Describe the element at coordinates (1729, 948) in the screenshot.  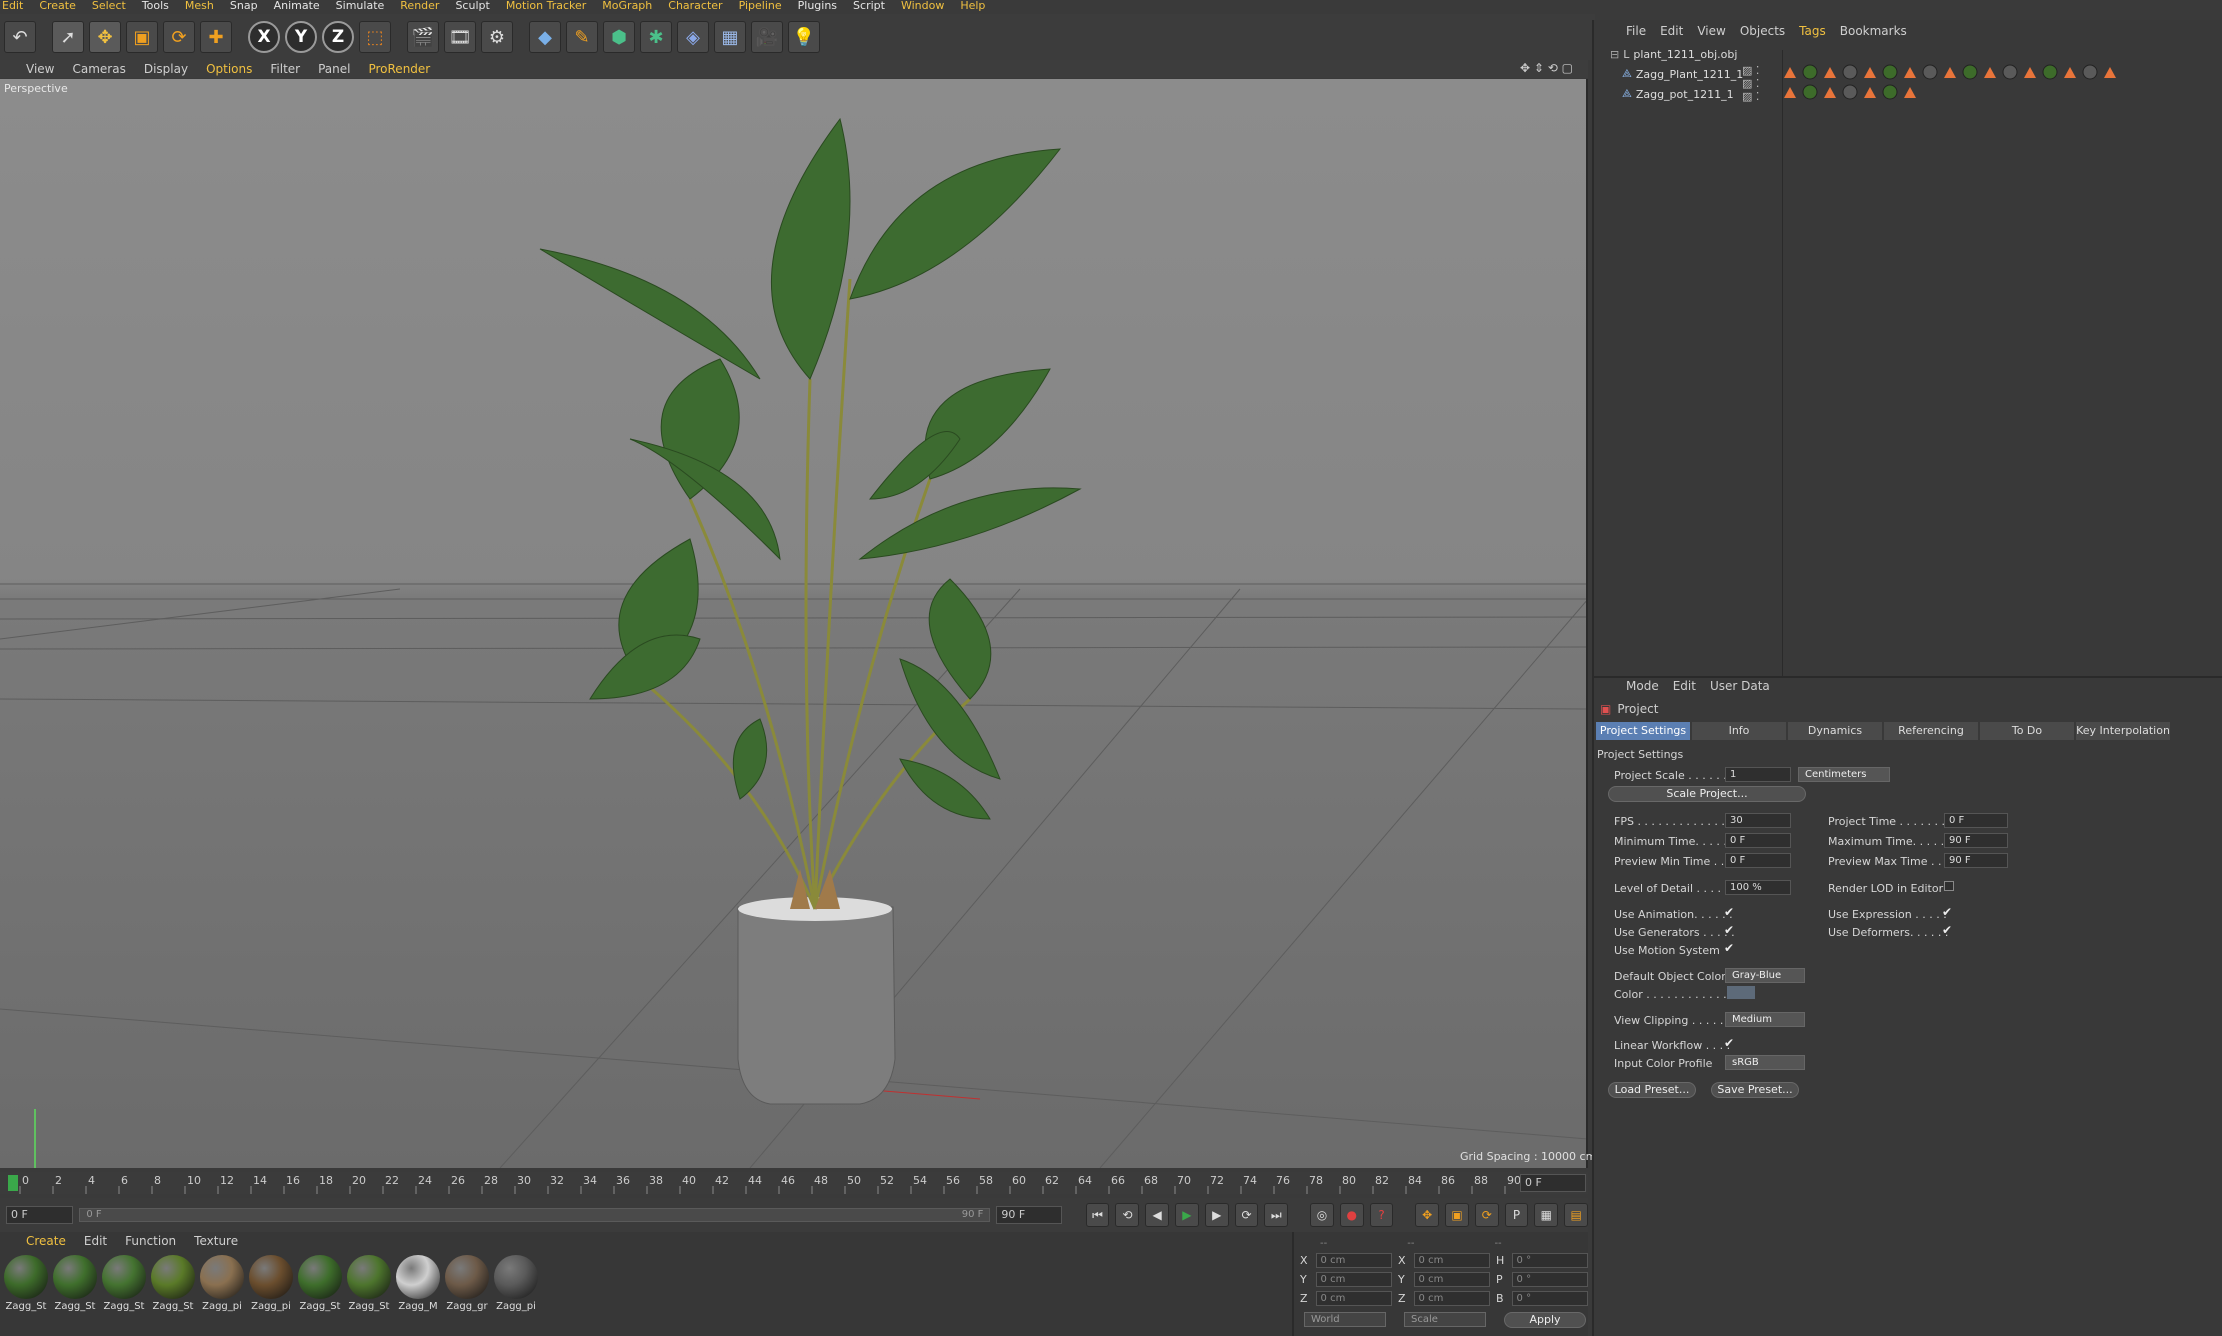
I see `use-motion-checkbox: ✔` at that location.